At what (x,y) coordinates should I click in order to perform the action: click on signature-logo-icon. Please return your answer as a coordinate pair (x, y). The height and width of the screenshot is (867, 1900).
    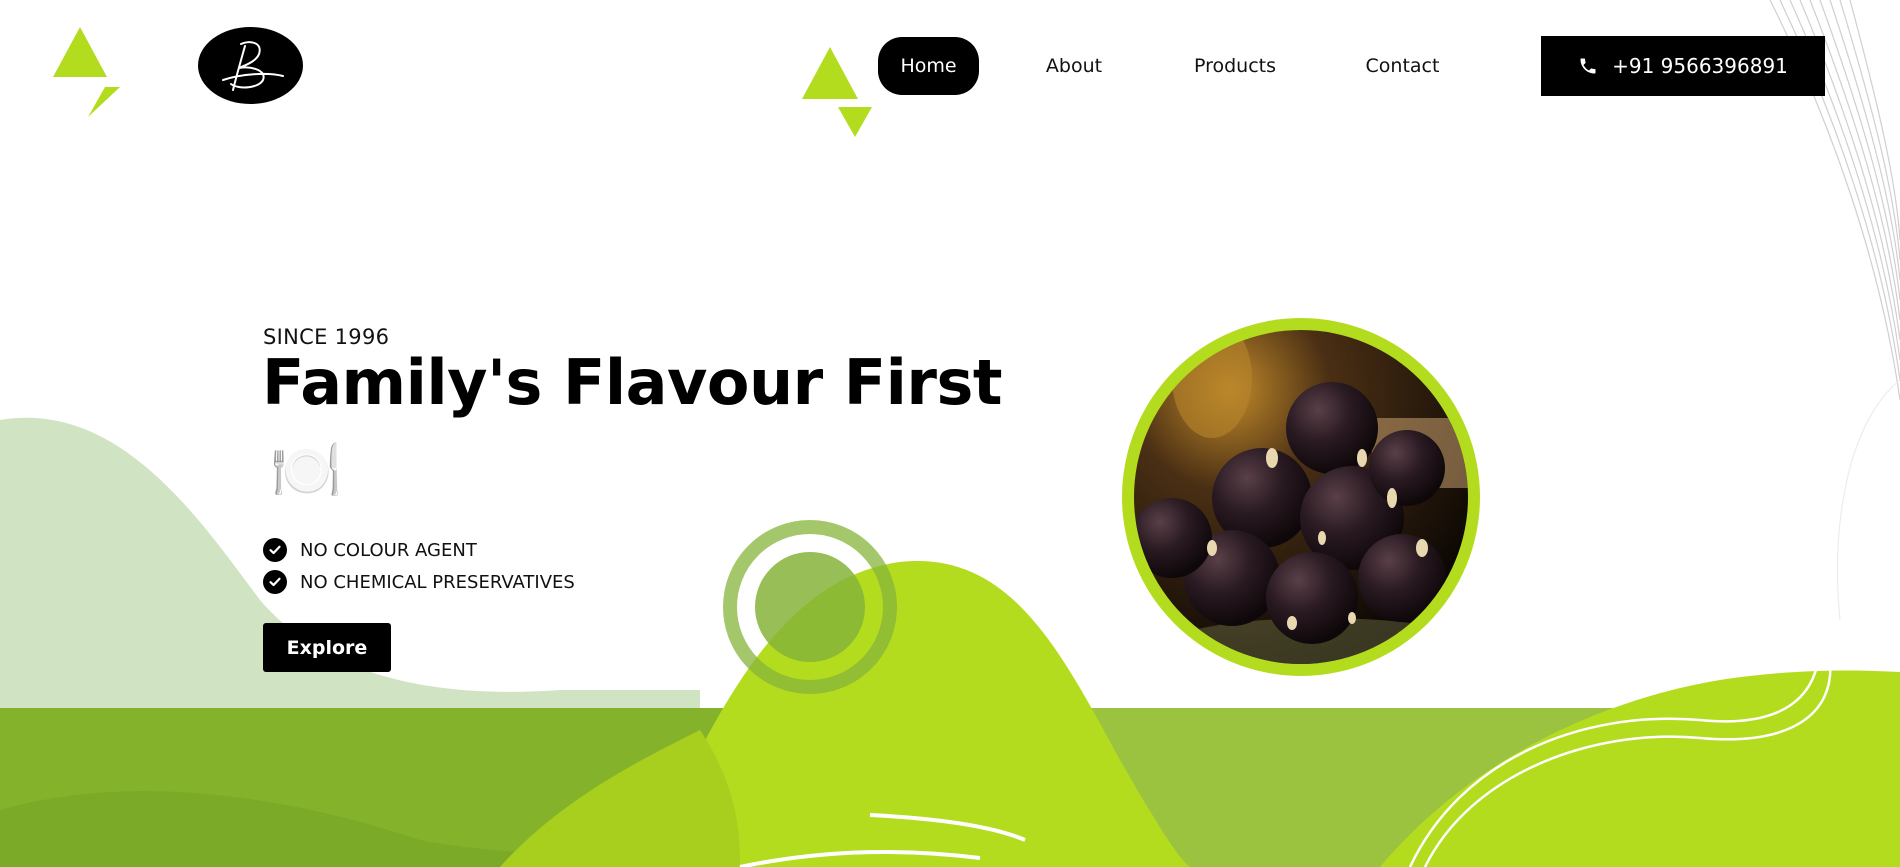
    Looking at the image, I should click on (252, 65).